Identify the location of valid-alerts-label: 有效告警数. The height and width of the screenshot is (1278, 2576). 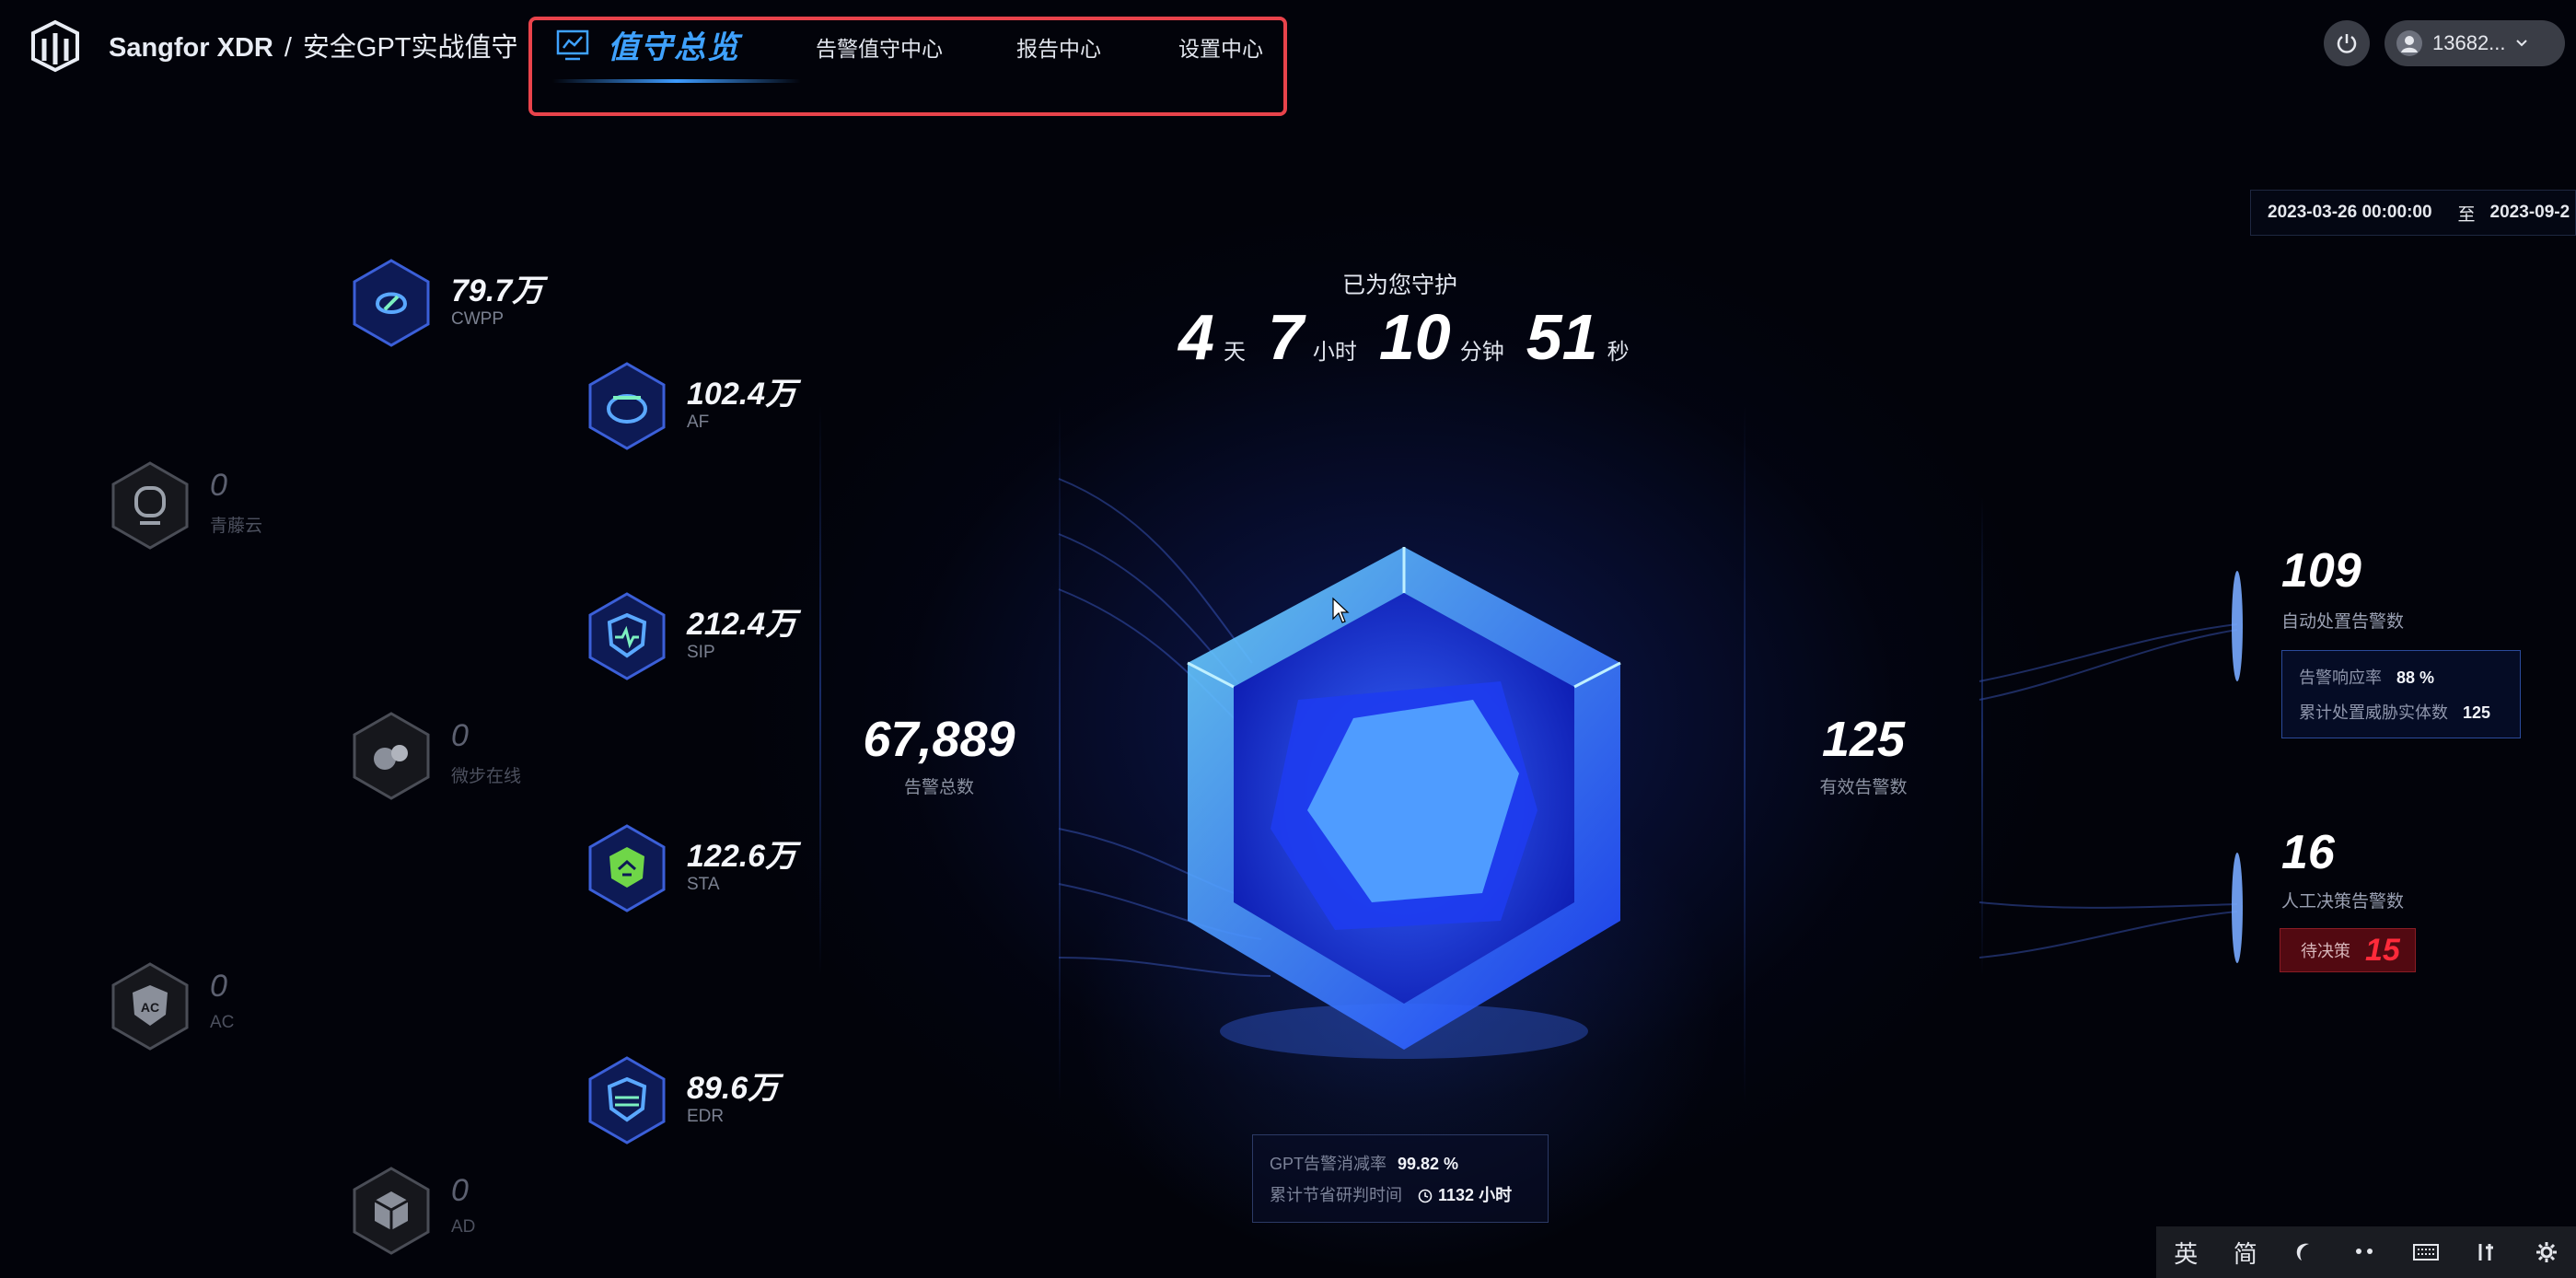
(1863, 787).